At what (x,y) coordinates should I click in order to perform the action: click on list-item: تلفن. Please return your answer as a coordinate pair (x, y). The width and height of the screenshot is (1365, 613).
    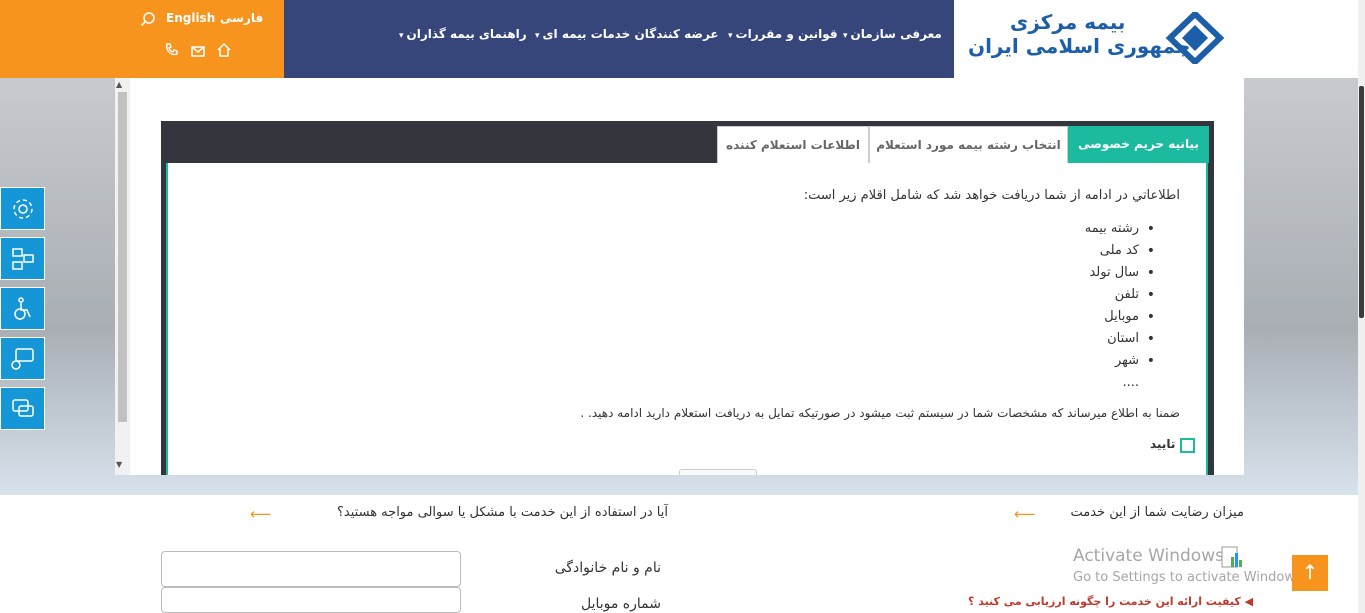
    Looking at the image, I should click on (1120, 295).